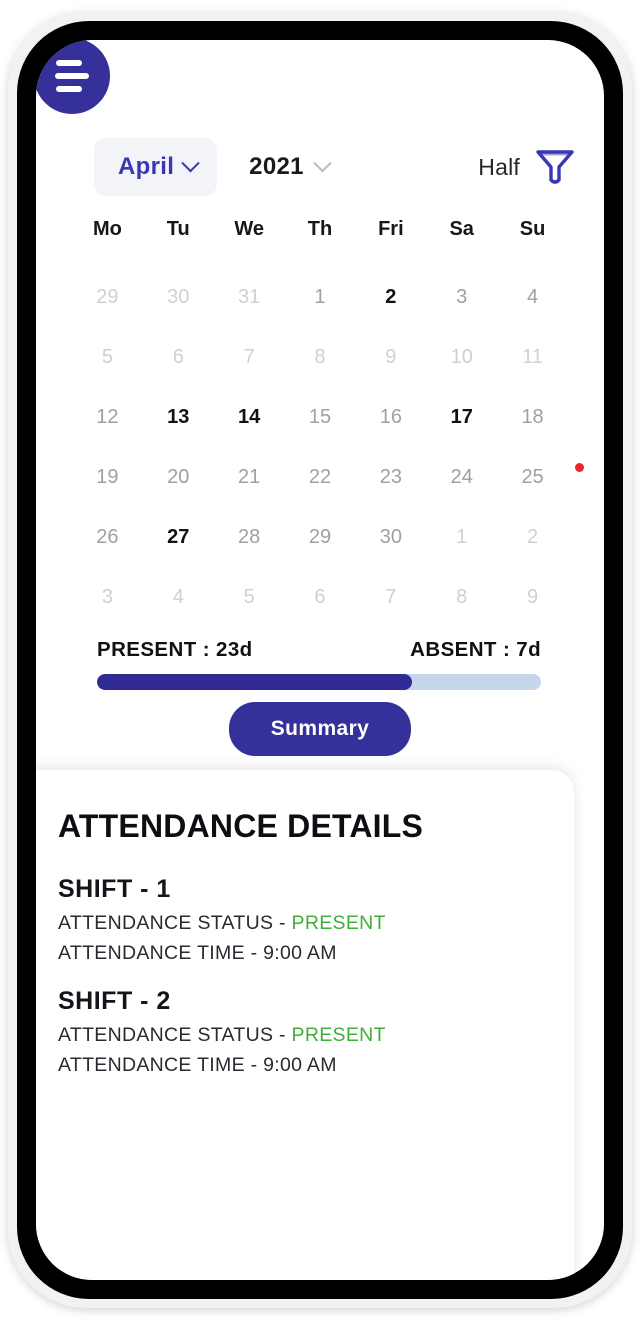 The width and height of the screenshot is (640, 1320). I want to click on calendar-day-cell: 22, so click(320, 477).